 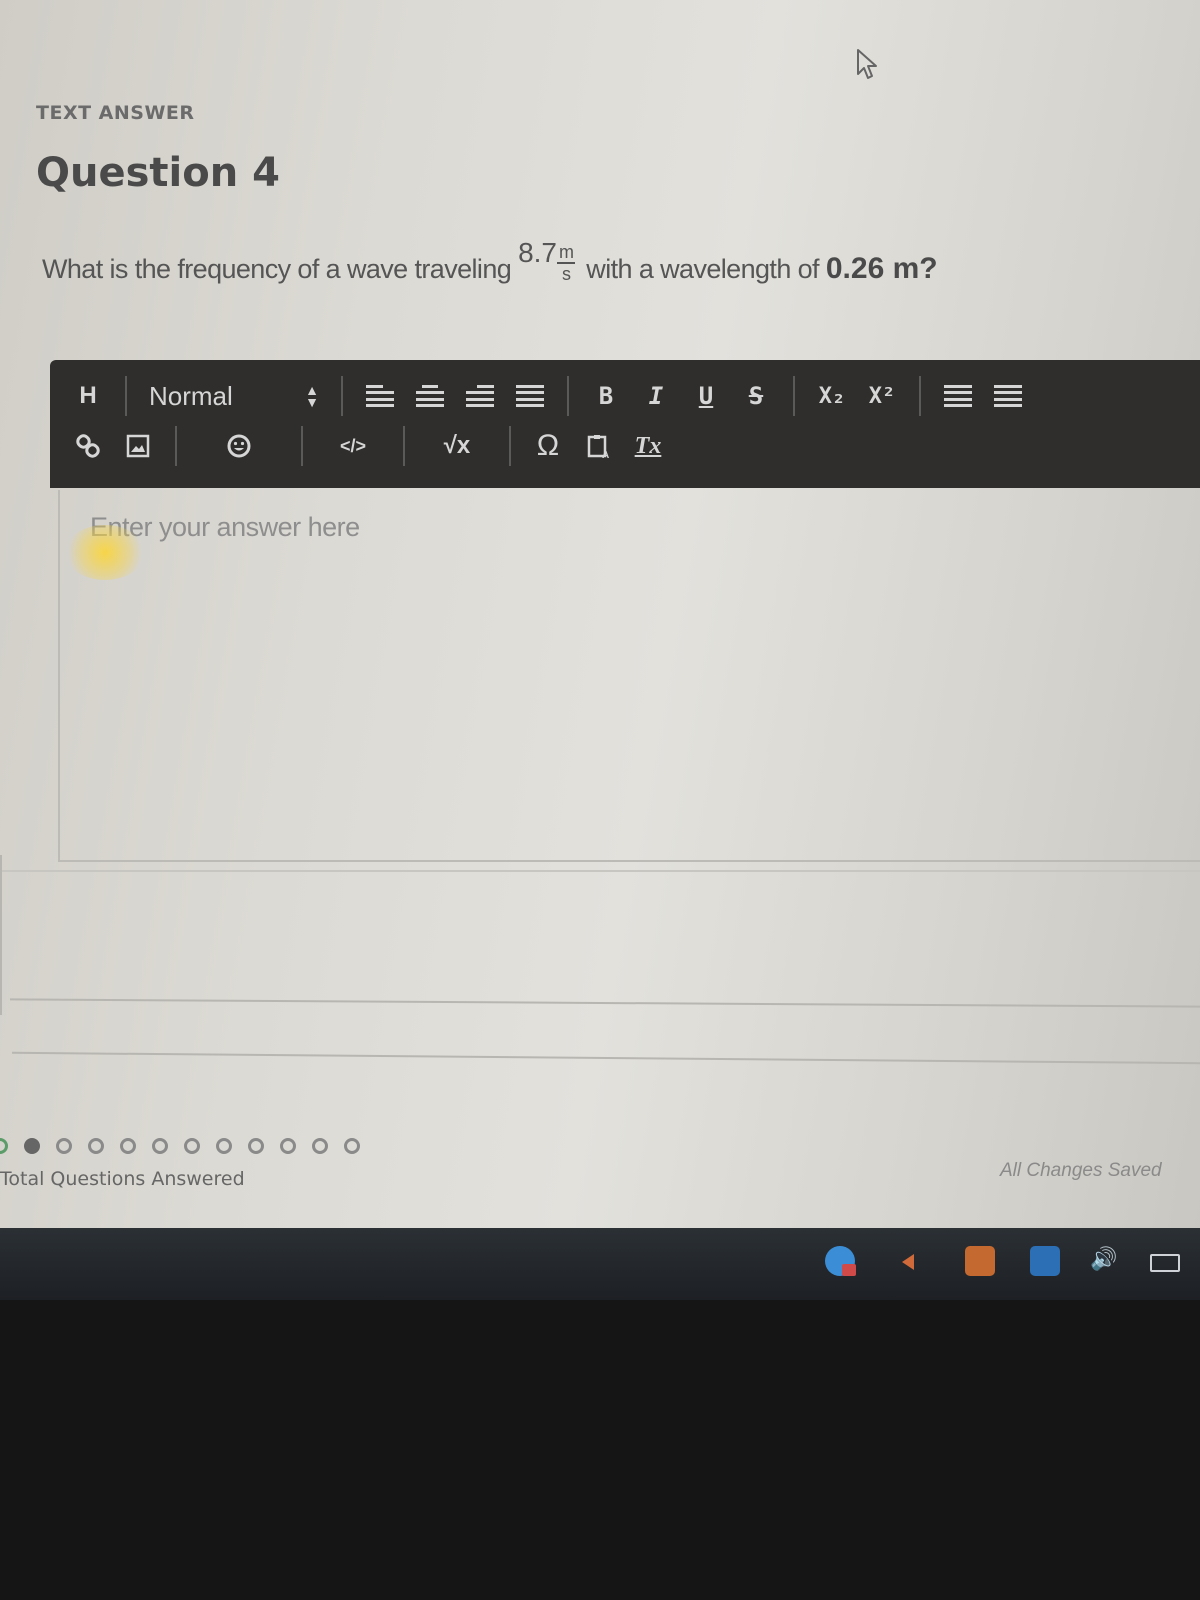 I want to click on align-justify-button, so click(x=530, y=396).